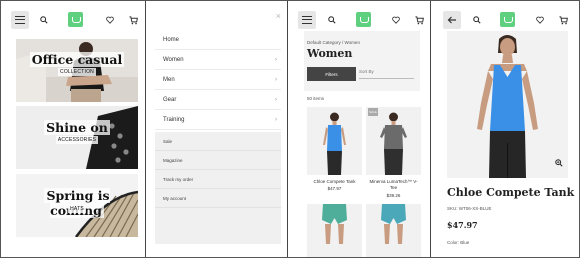  Describe the element at coordinates (458, 242) in the screenshot. I see `color-label: Color: Blue` at that location.